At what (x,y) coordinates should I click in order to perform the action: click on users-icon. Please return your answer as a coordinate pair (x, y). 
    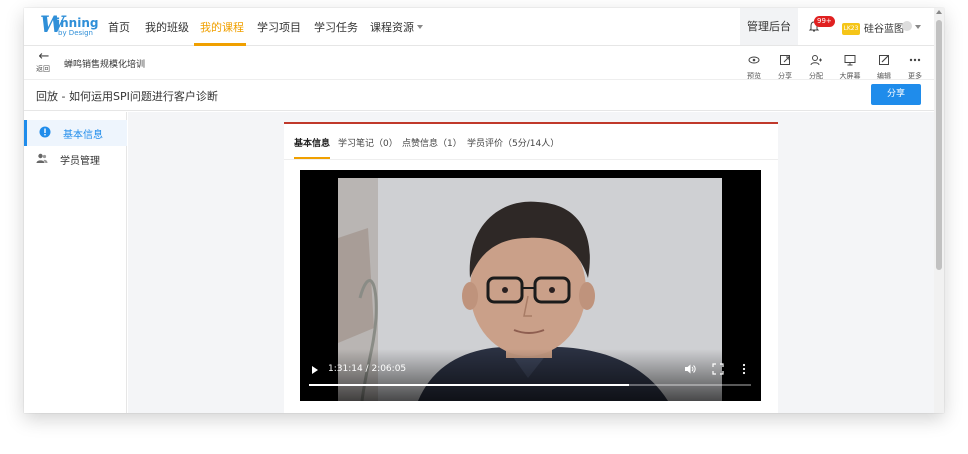
    Looking at the image, I should click on (42, 158).